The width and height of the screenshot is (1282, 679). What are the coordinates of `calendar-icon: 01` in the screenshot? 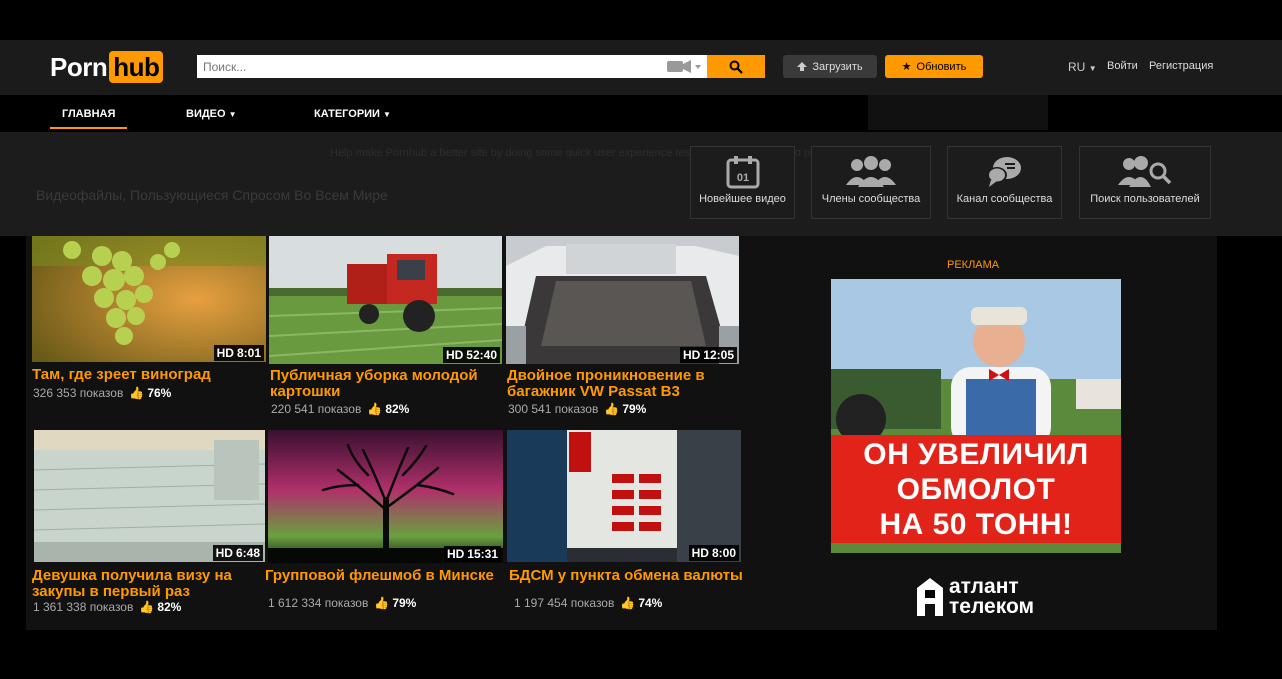 It's located at (742, 172).